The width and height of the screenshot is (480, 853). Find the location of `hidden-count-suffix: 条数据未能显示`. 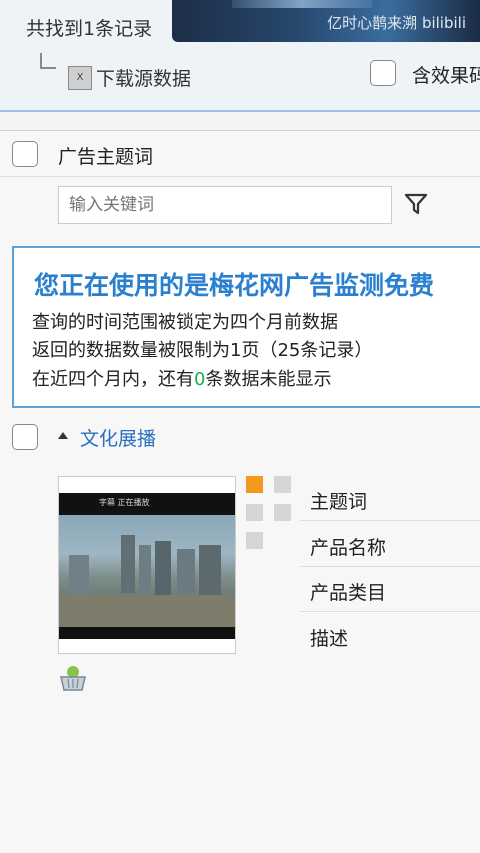

hidden-count-suffix: 条数据未能显示 is located at coordinates (268, 379).